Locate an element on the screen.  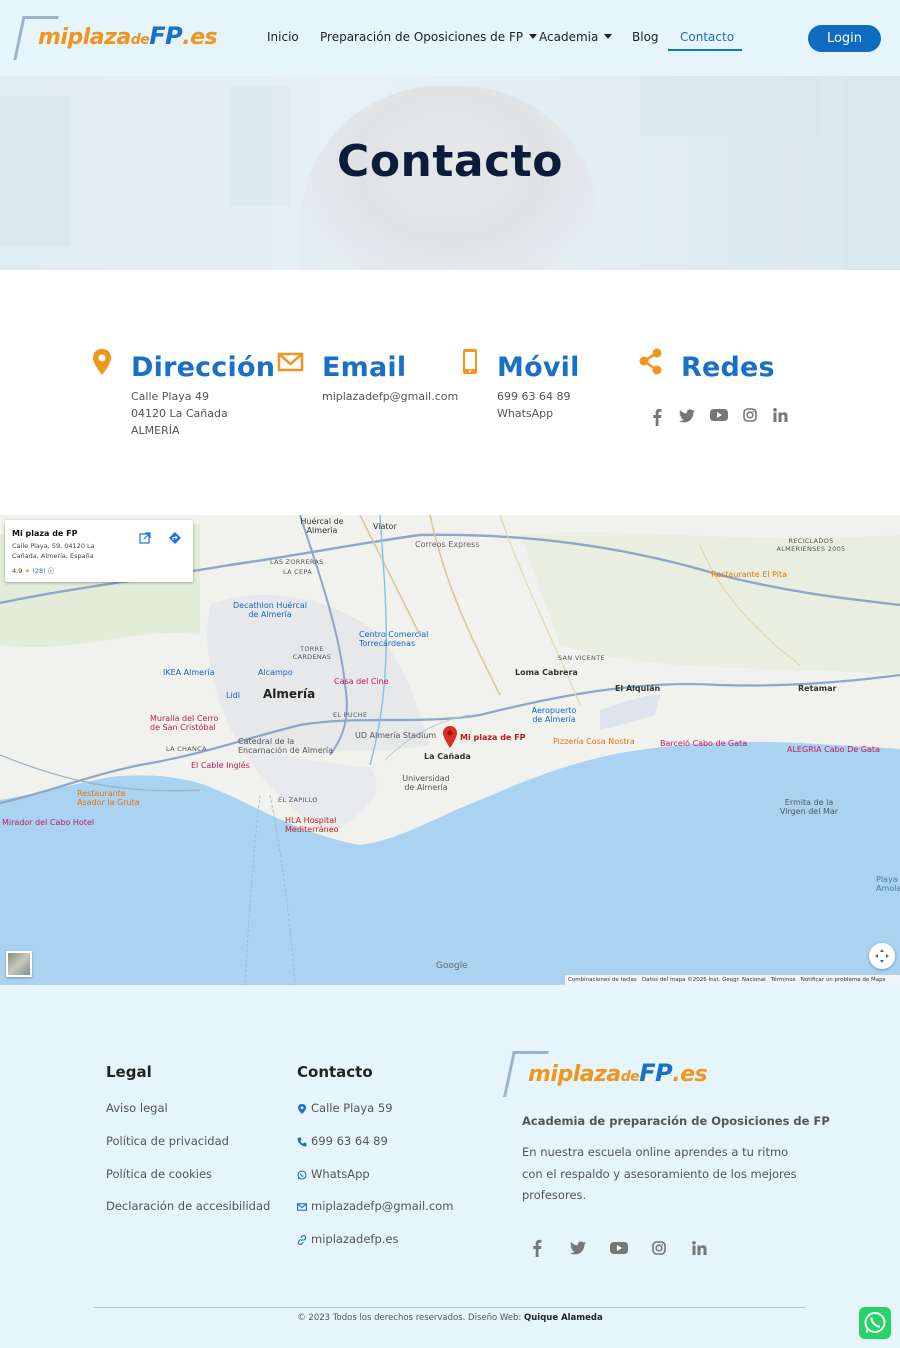
site-logo: miplazadeFP.es is located at coordinates (118, 38).